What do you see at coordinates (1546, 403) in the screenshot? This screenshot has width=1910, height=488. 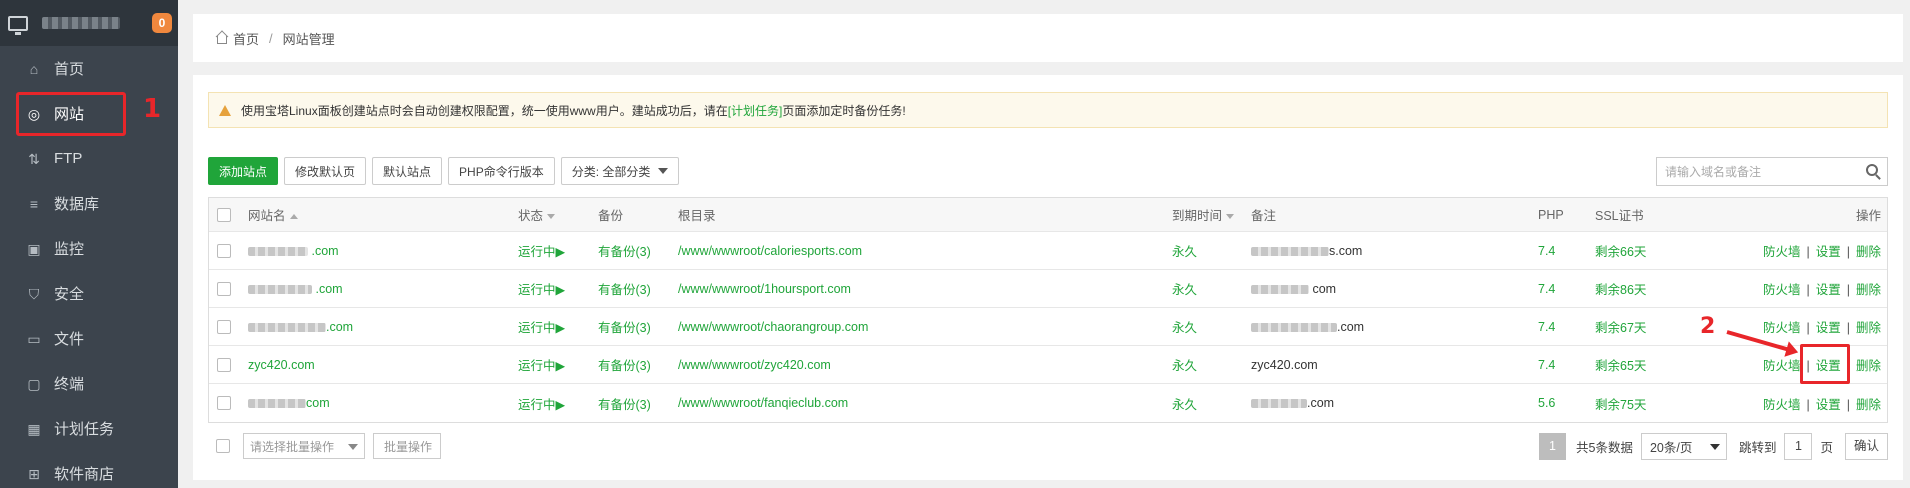 I see `php-version: 5.6` at bounding box center [1546, 403].